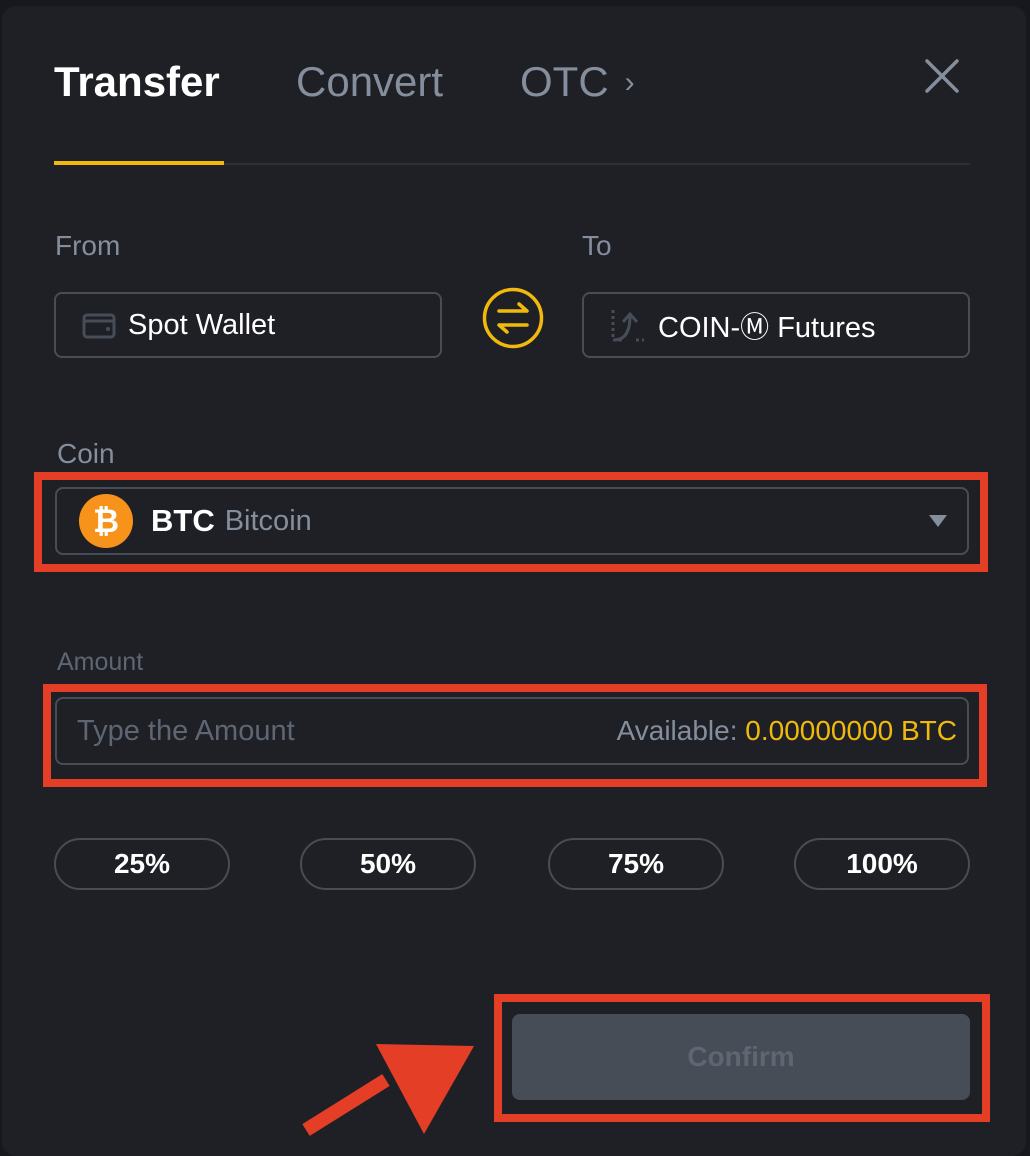 The image size is (1030, 1156). Describe the element at coordinates (388, 864) in the screenshot. I see `percent-50-button: 50%` at that location.